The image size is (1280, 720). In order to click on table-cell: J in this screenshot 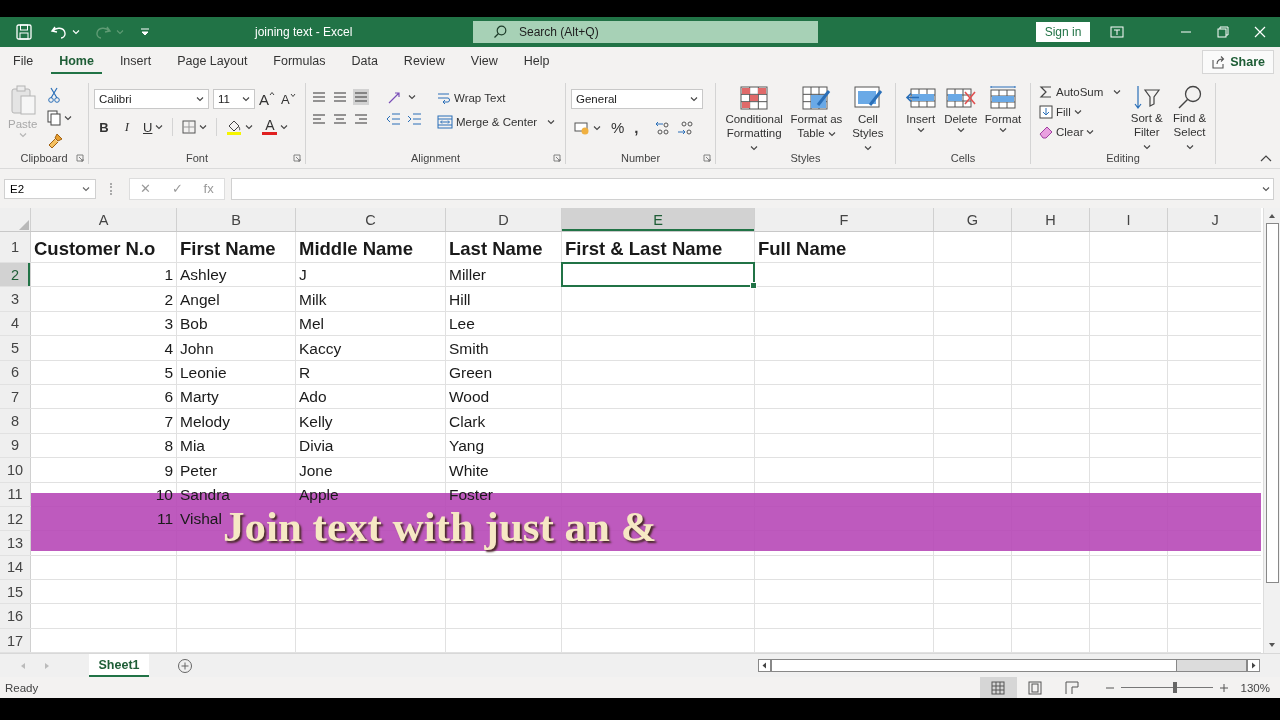, I will do `click(303, 275)`.